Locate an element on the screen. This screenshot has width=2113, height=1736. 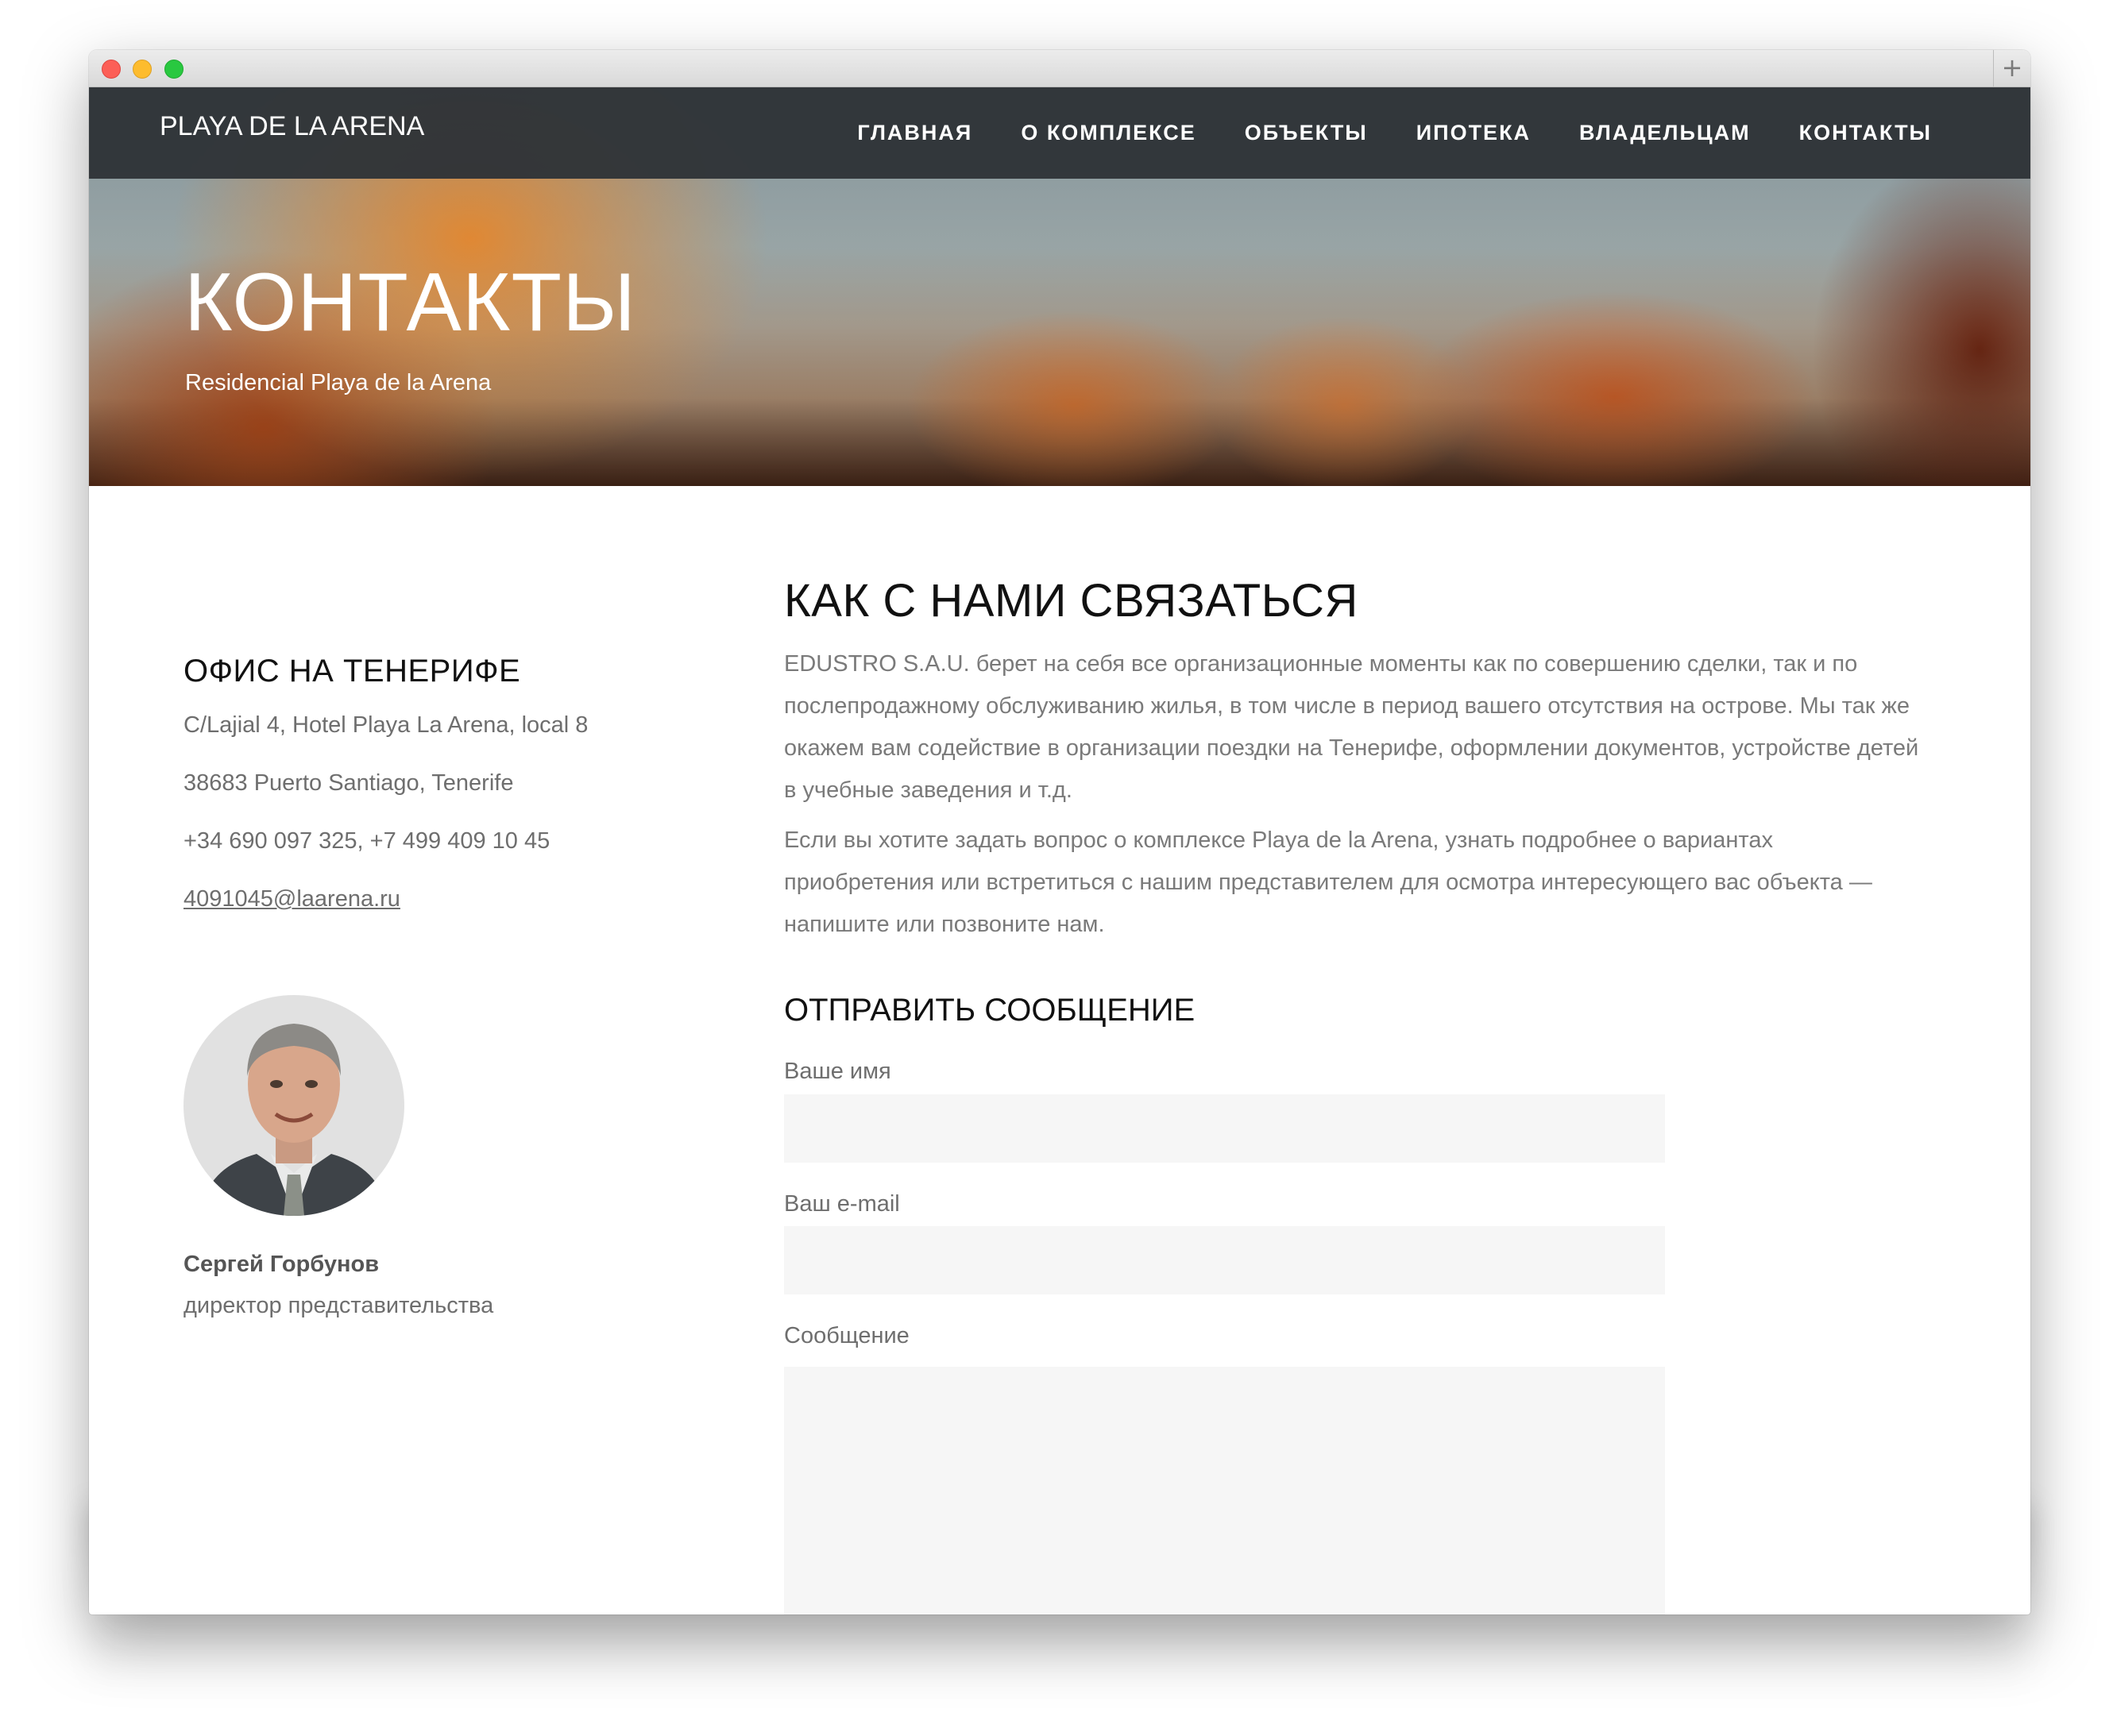
avatar is located at coordinates (293, 1105).